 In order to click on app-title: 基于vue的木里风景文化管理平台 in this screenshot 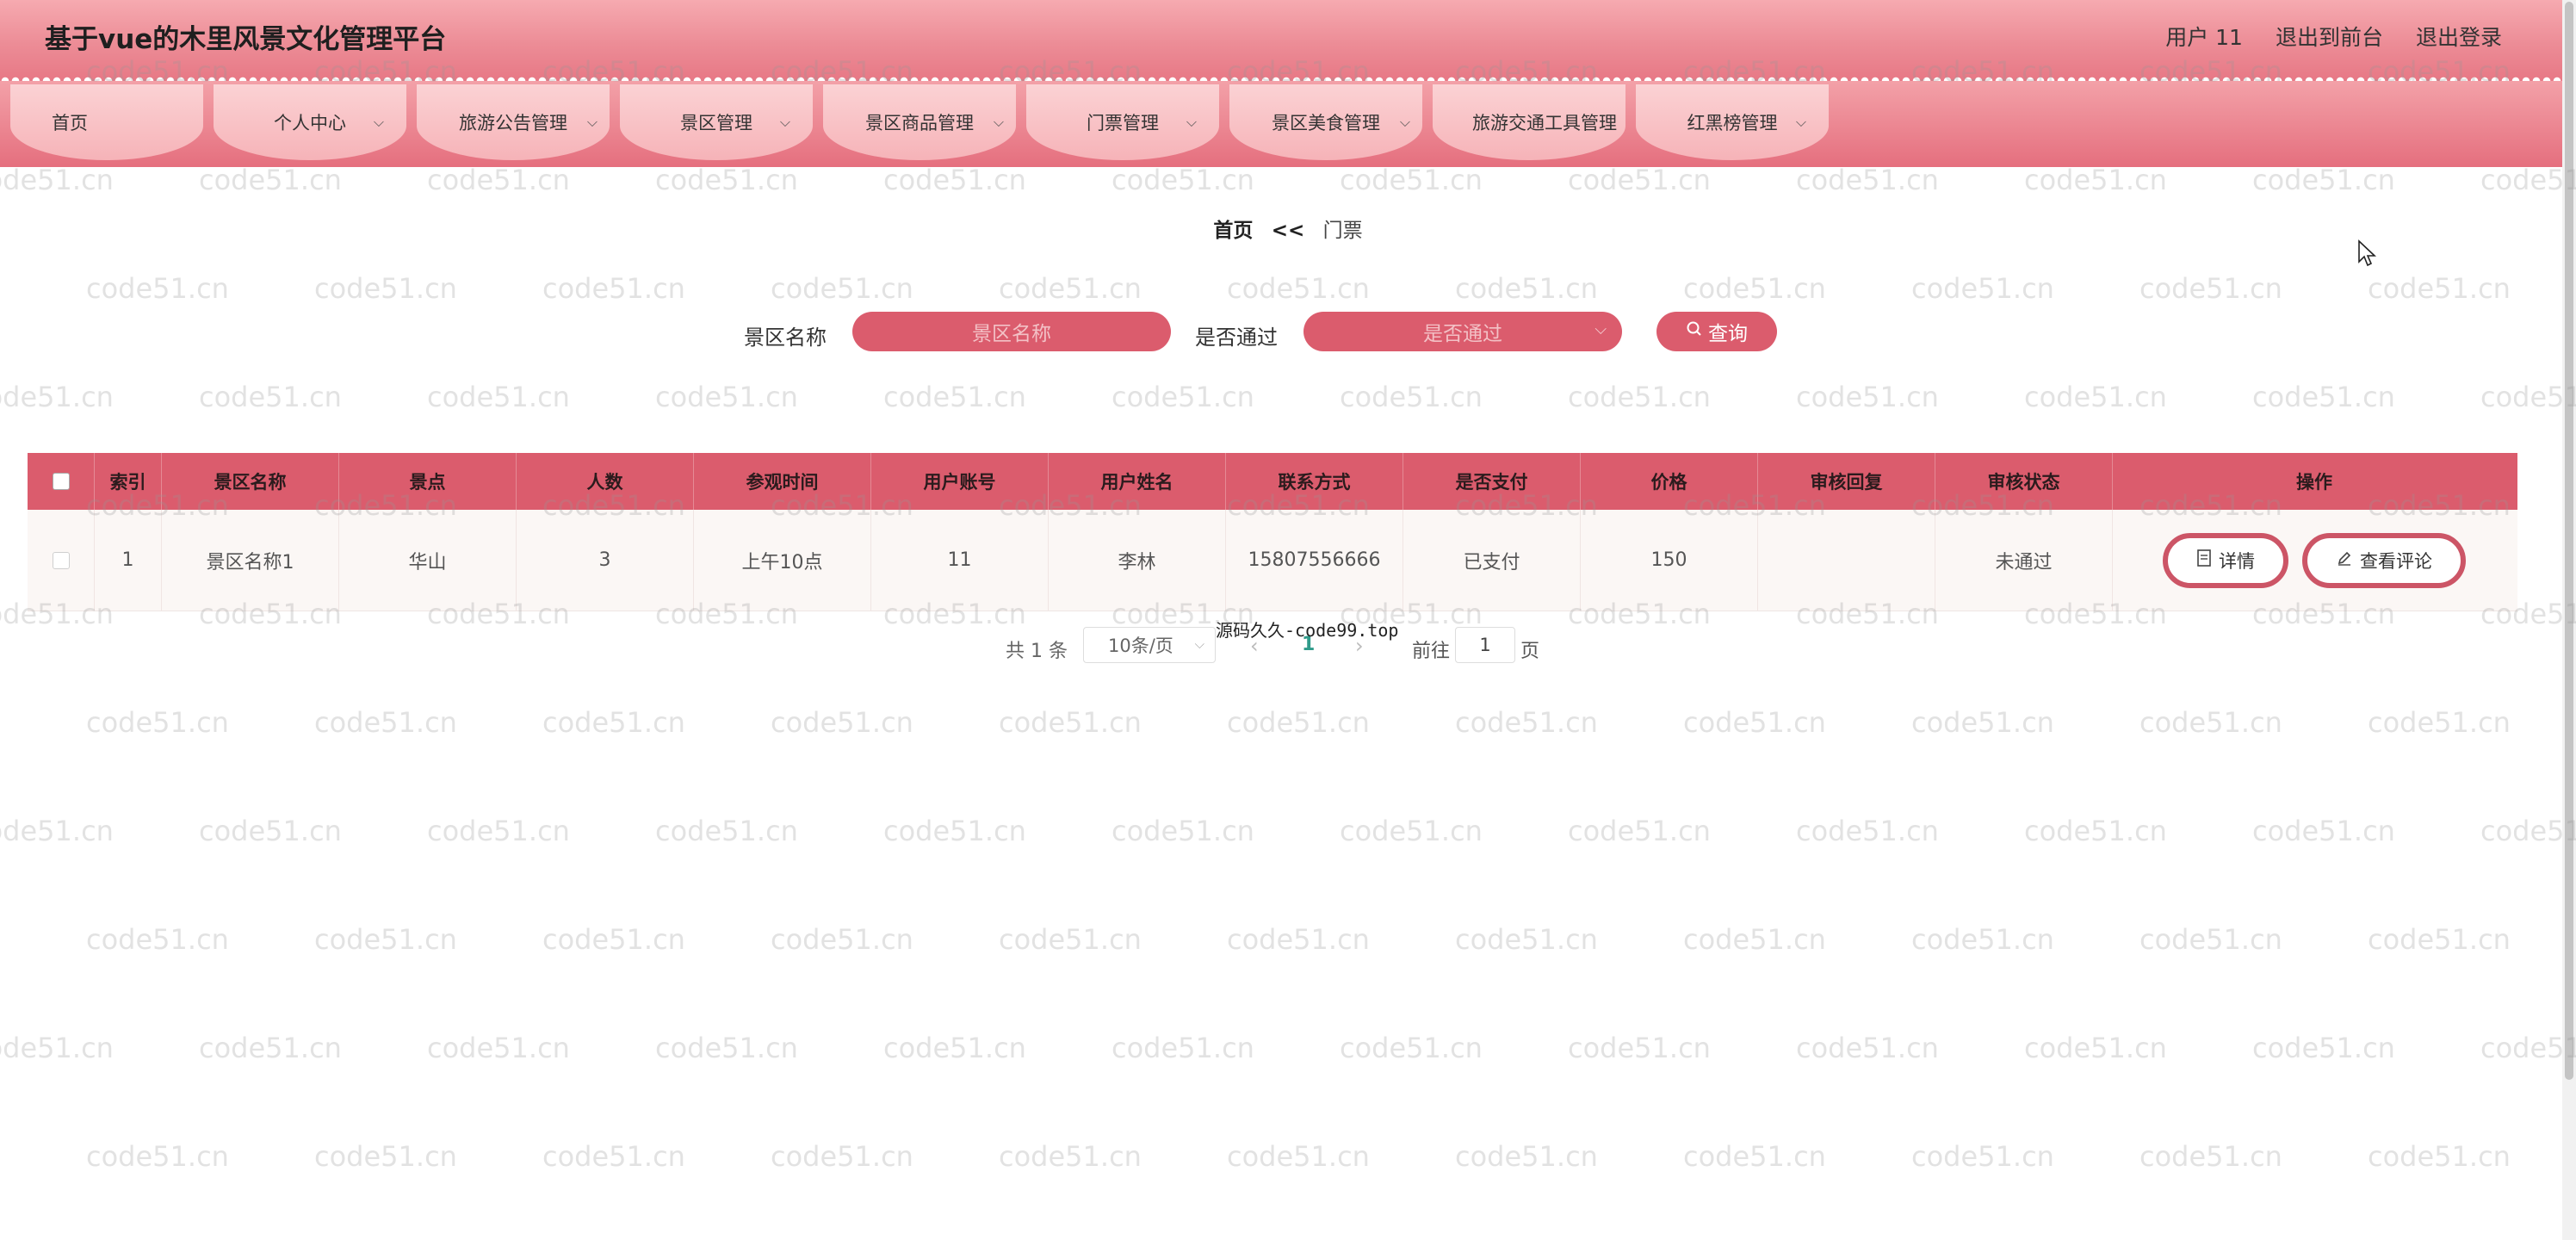, I will do `click(246, 40)`.